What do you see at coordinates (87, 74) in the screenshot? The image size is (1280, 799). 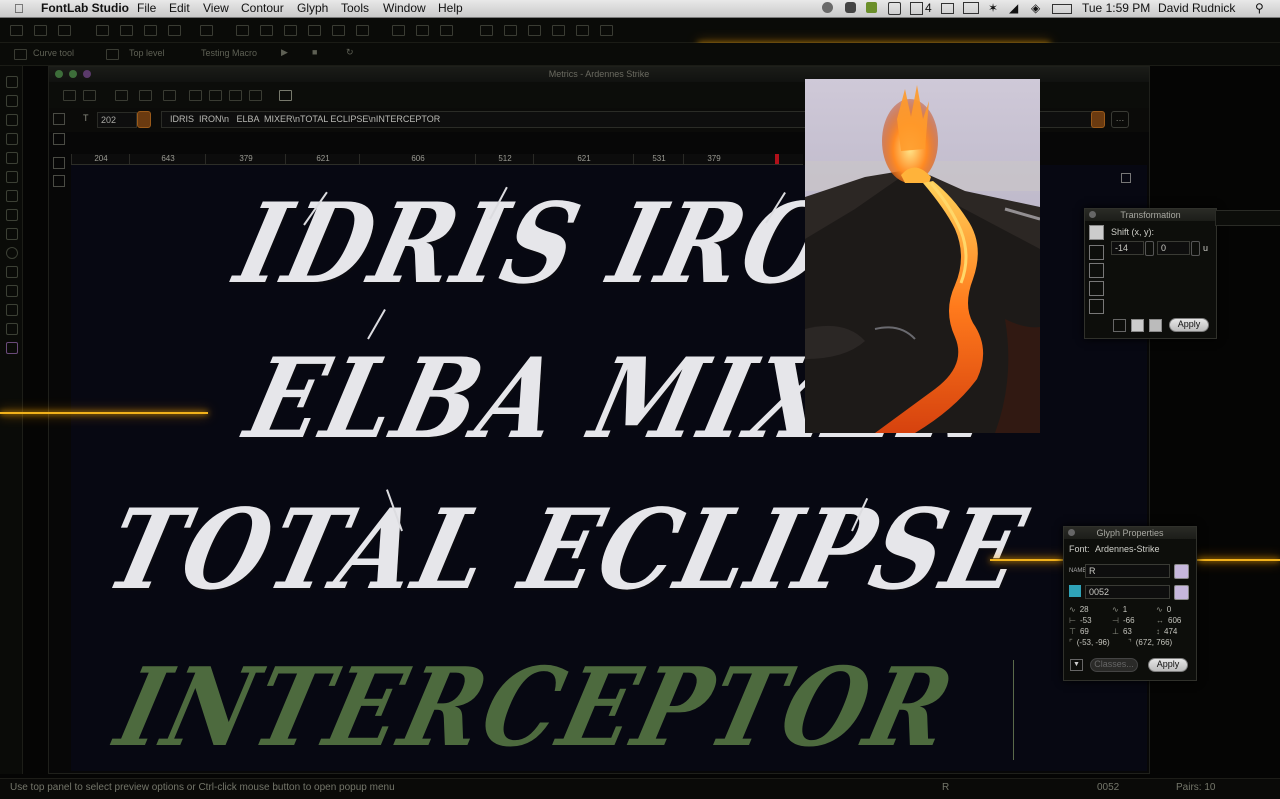 I see `zoom-window-icon` at bounding box center [87, 74].